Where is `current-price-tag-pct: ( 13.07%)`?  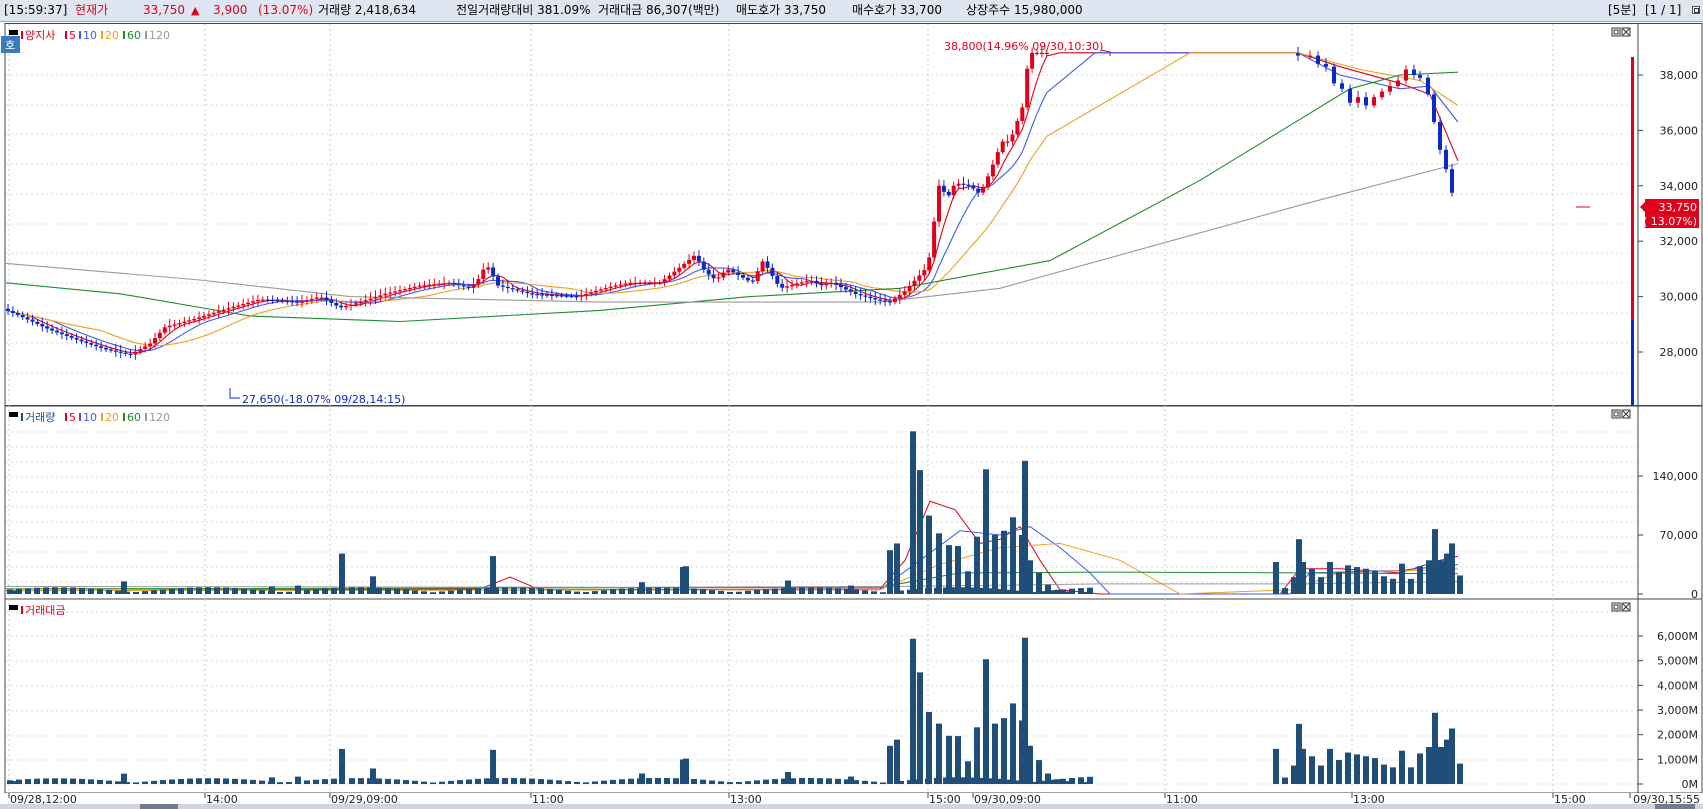 current-price-tag-pct: ( 13.07%) is located at coordinates (1670, 221).